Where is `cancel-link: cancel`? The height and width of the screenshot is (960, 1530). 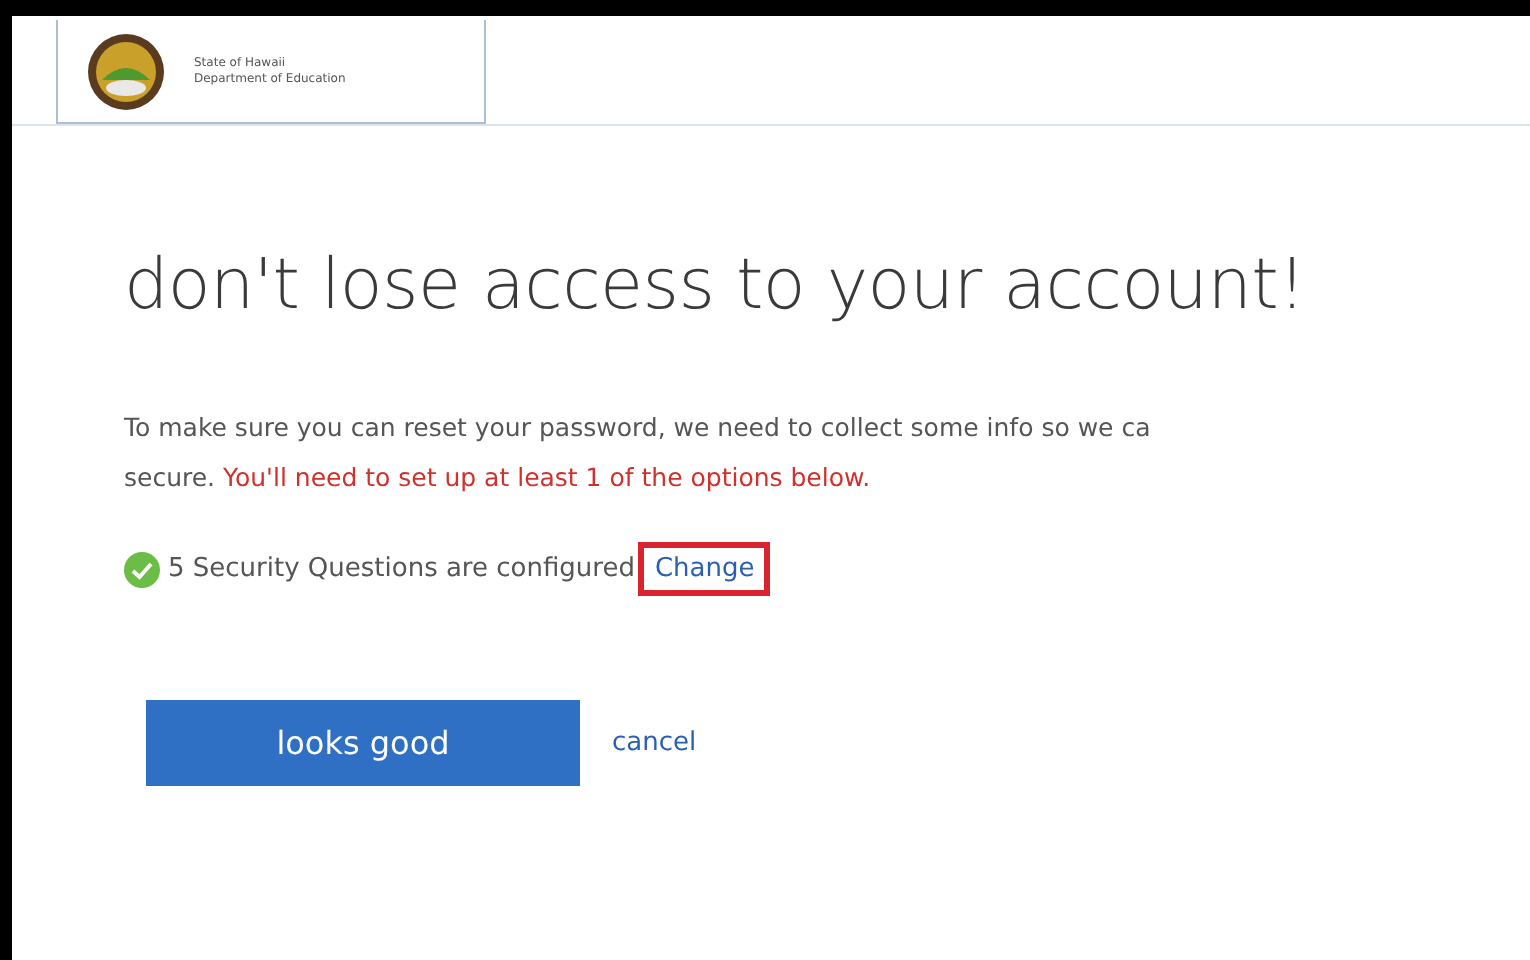 cancel-link: cancel is located at coordinates (654, 743).